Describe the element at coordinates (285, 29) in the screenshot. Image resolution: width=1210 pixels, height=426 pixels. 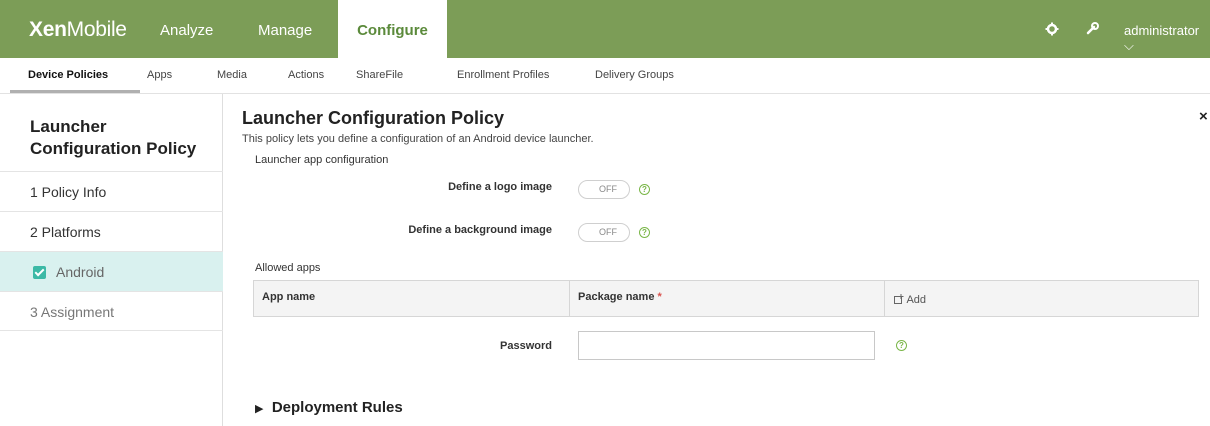
I see `nav-tab-manage: Manage` at that location.